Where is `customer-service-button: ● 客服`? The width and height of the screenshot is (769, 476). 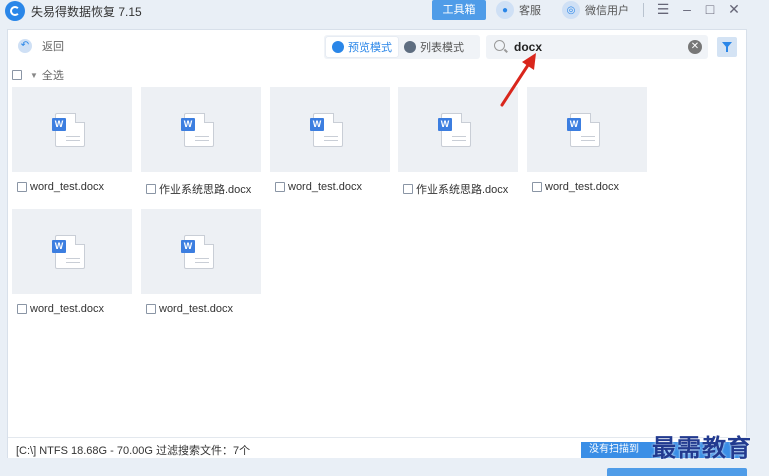 customer-service-button: ● 客服 is located at coordinates (518, 10).